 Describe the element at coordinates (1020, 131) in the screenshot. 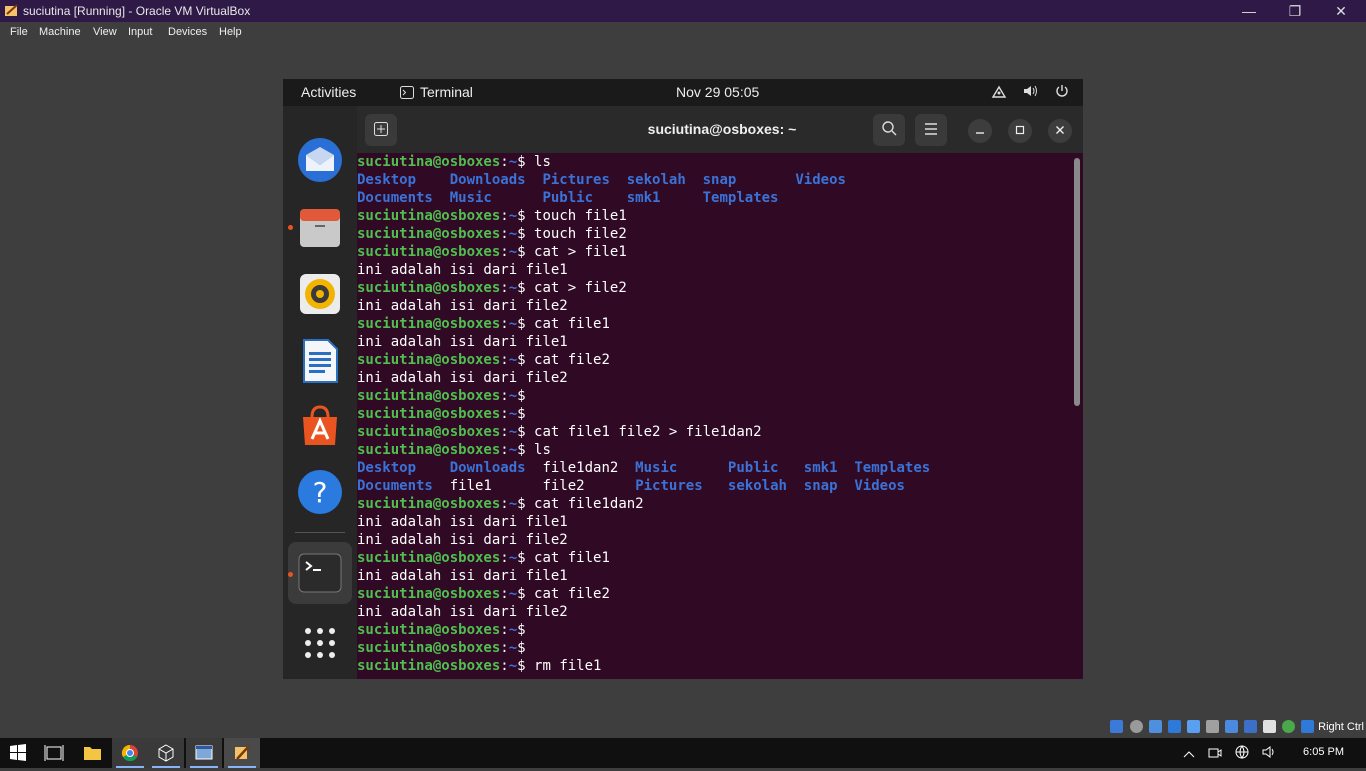

I see `maximize-window-button` at that location.